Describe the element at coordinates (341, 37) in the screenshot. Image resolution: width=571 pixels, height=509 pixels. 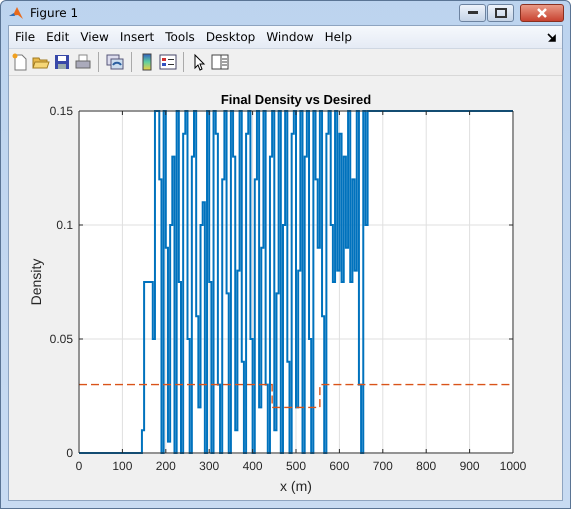
I see `menu-item: Help` at that location.